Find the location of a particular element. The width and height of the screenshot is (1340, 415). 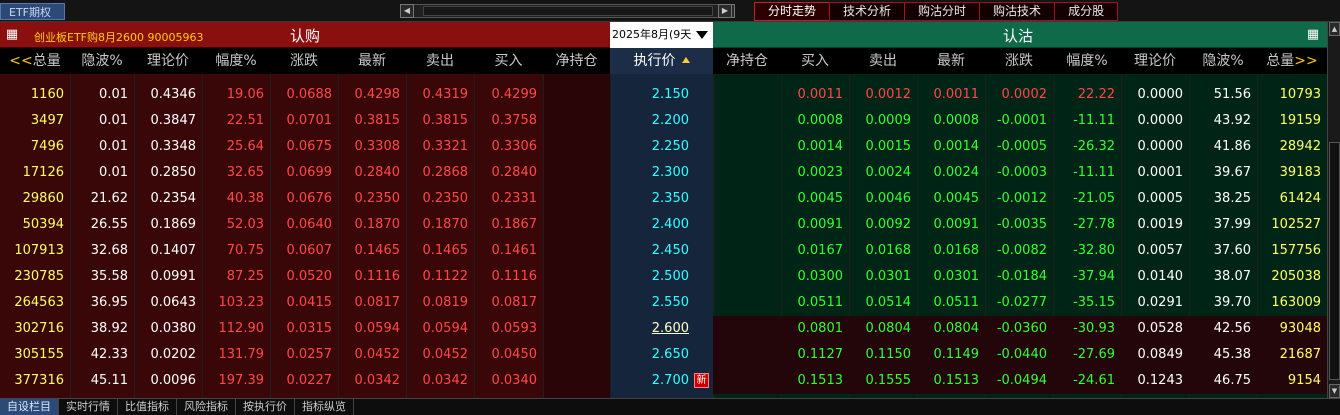

vertical-scrollbar-thumb is located at coordinates (1334, 261).